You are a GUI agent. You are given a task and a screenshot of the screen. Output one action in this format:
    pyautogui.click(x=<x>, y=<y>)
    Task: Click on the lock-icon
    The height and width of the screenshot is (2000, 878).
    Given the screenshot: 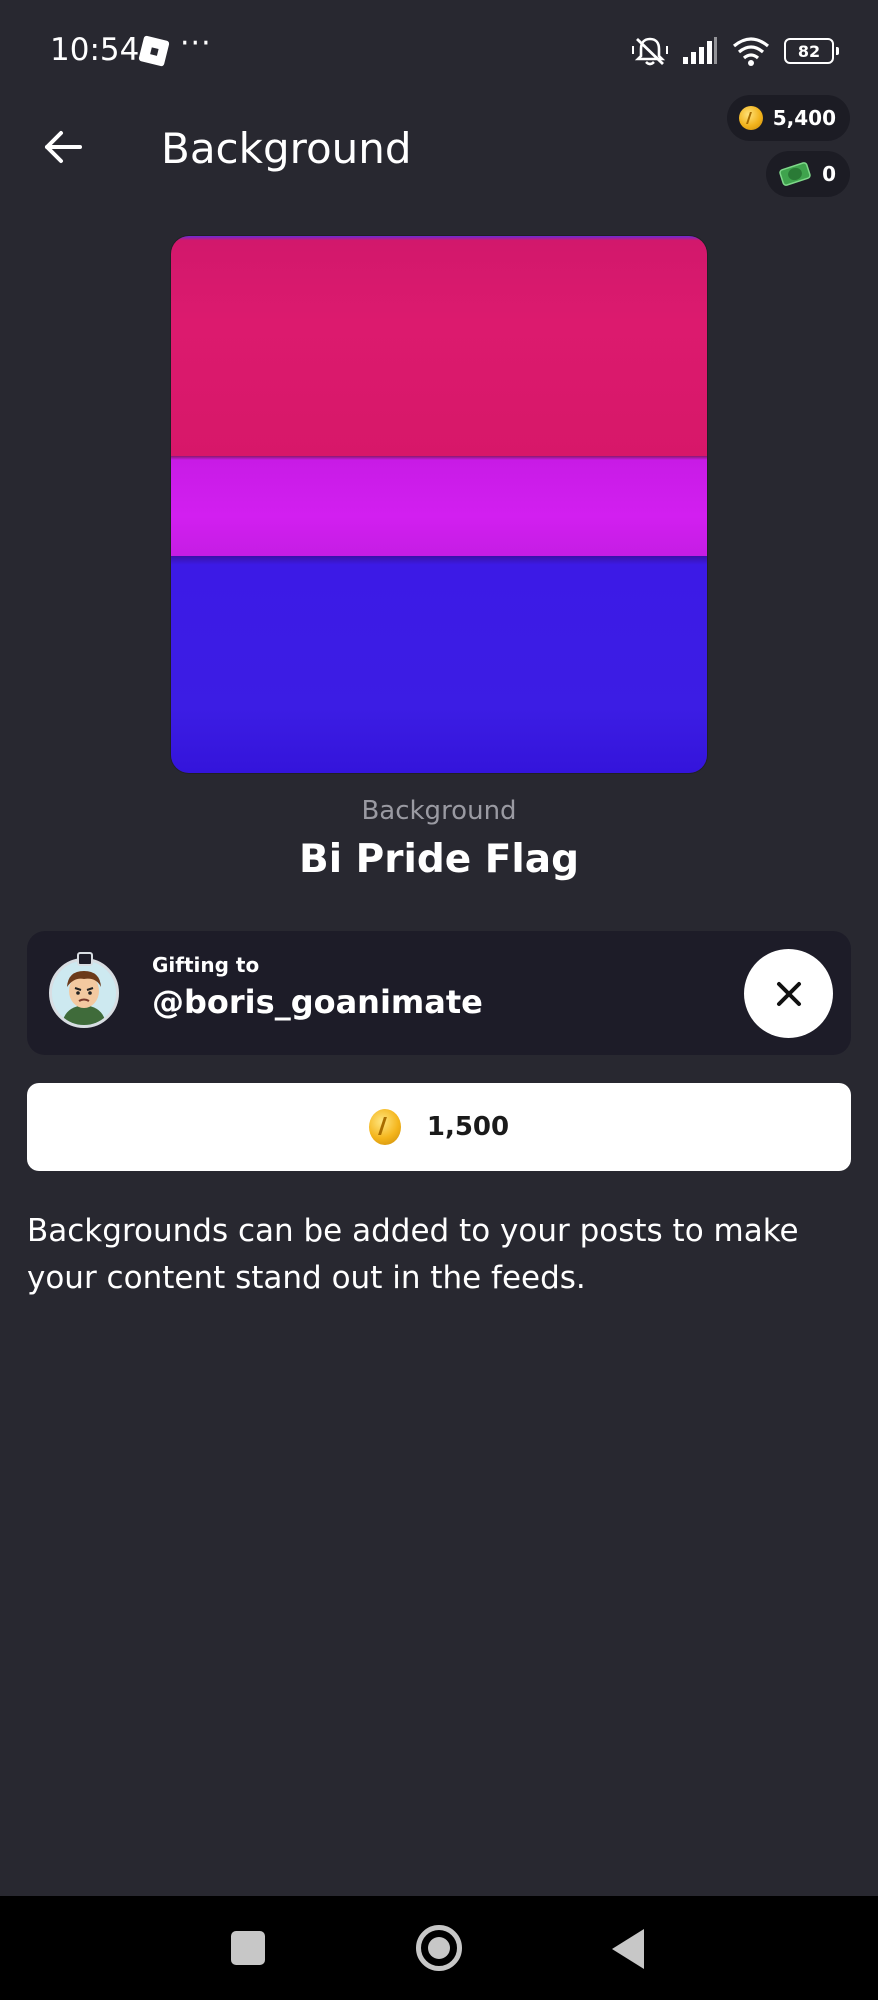 What is the action you would take?
    pyautogui.click(x=85, y=959)
    